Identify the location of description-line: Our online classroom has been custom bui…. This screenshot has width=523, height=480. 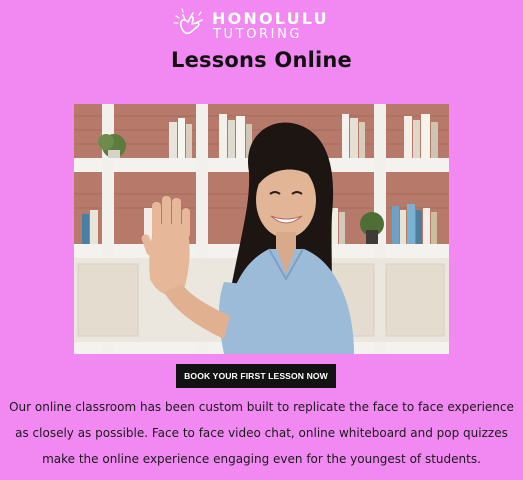
(261, 407).